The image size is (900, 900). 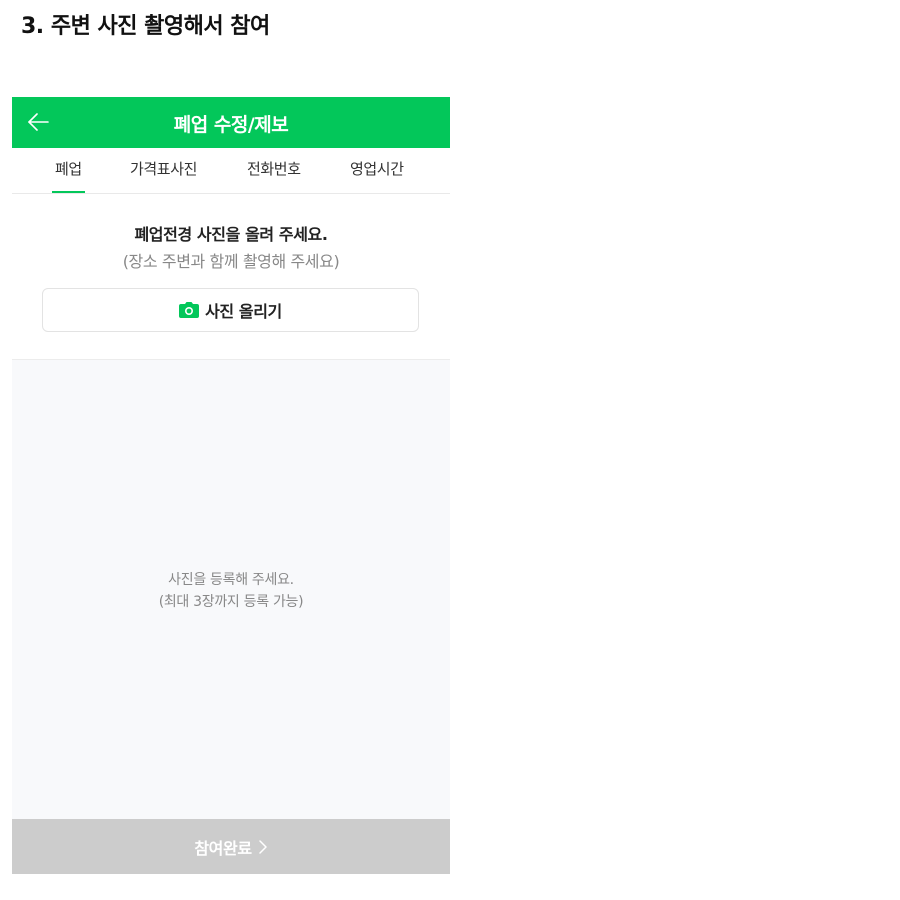 What do you see at coordinates (68, 170) in the screenshot?
I see `tab-closure: 폐업` at bounding box center [68, 170].